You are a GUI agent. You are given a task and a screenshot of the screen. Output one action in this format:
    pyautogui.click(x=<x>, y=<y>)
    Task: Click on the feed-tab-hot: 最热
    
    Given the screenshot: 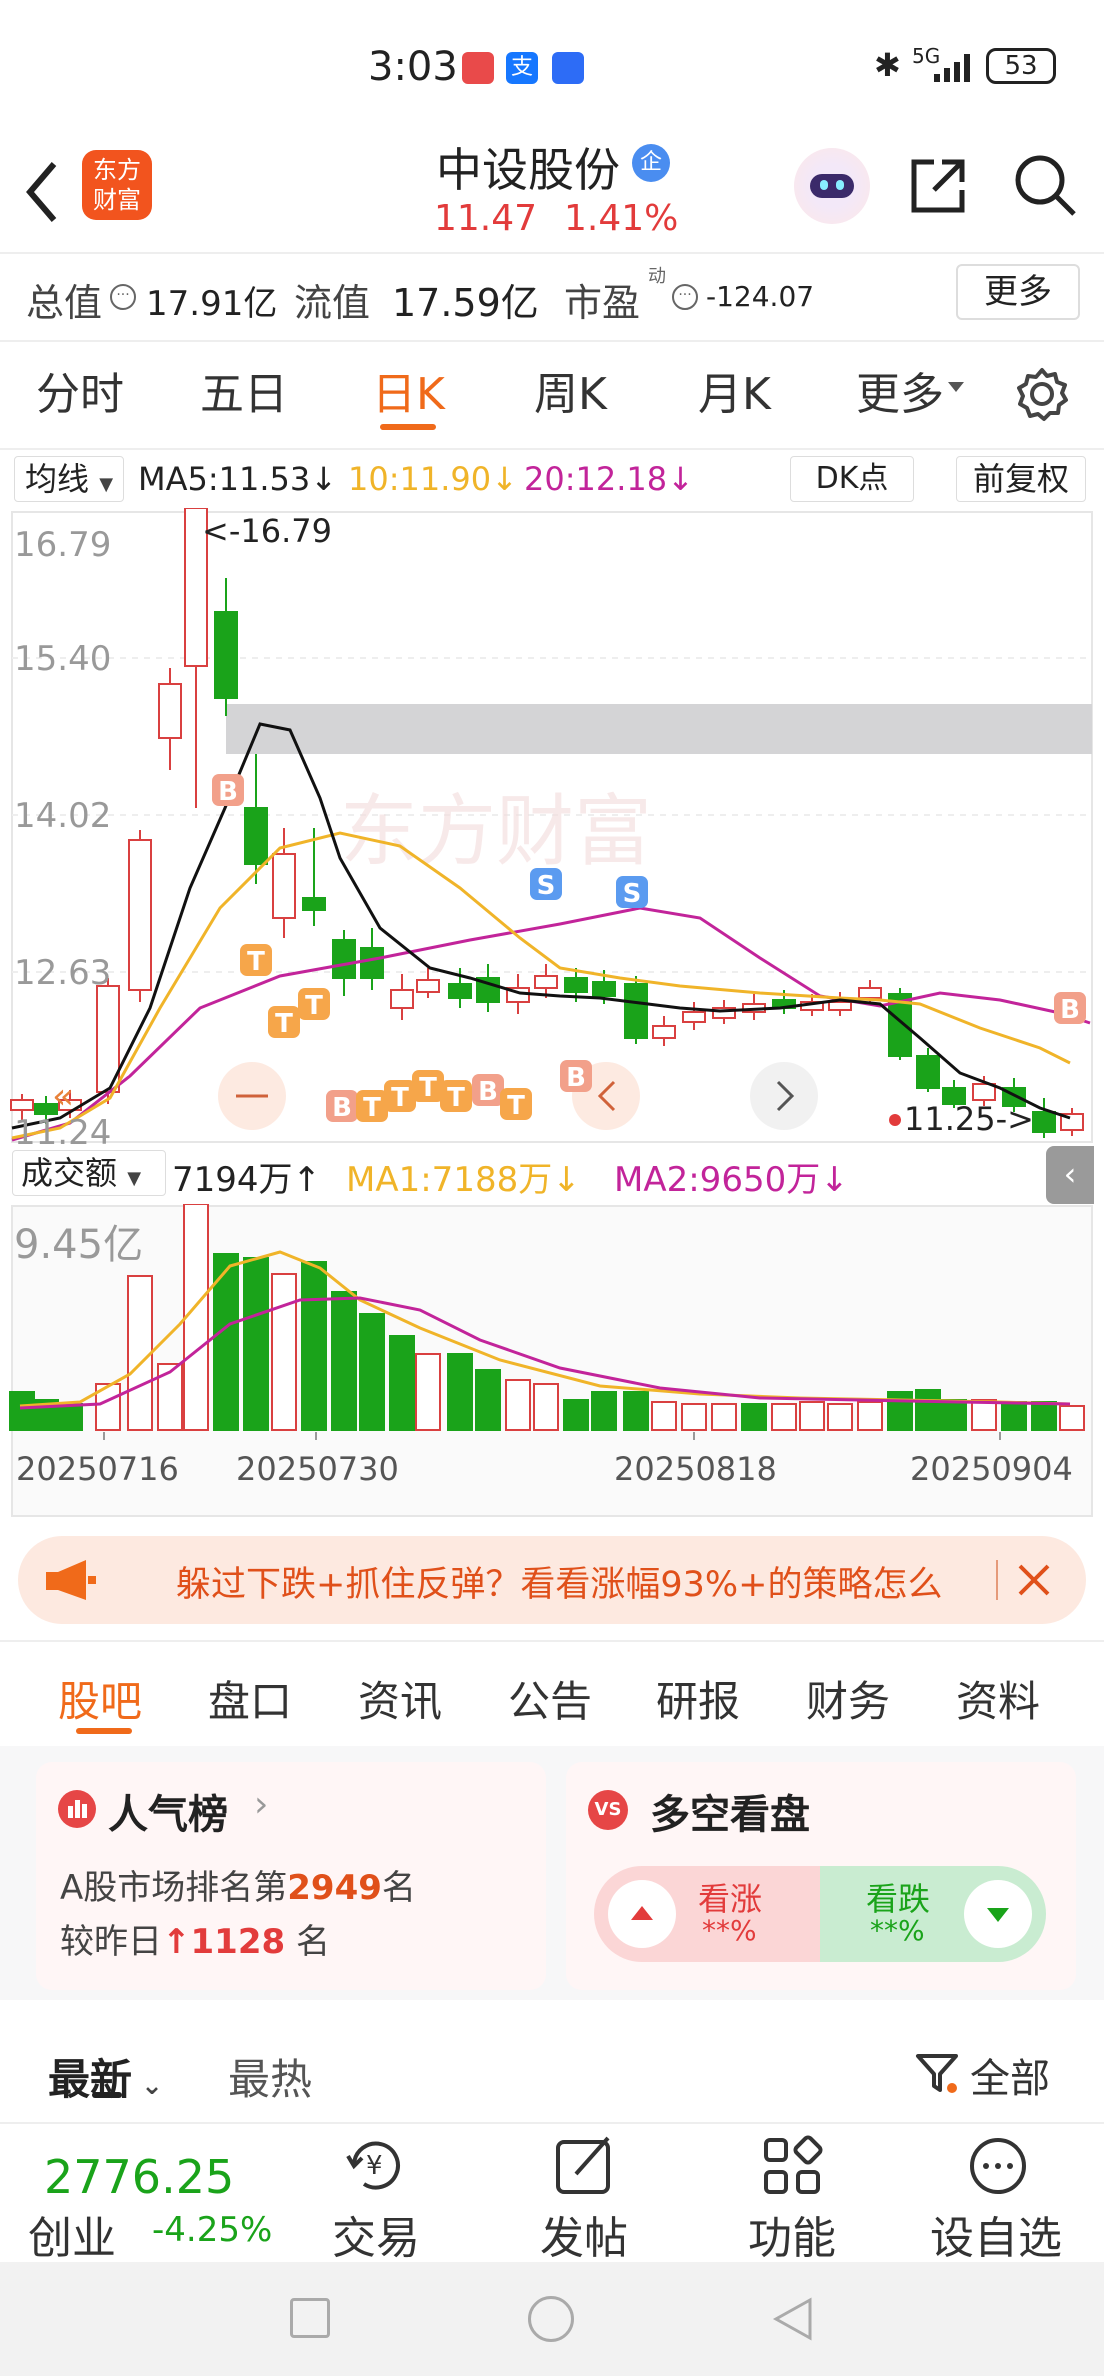 What is the action you would take?
    pyautogui.click(x=270, y=2076)
    